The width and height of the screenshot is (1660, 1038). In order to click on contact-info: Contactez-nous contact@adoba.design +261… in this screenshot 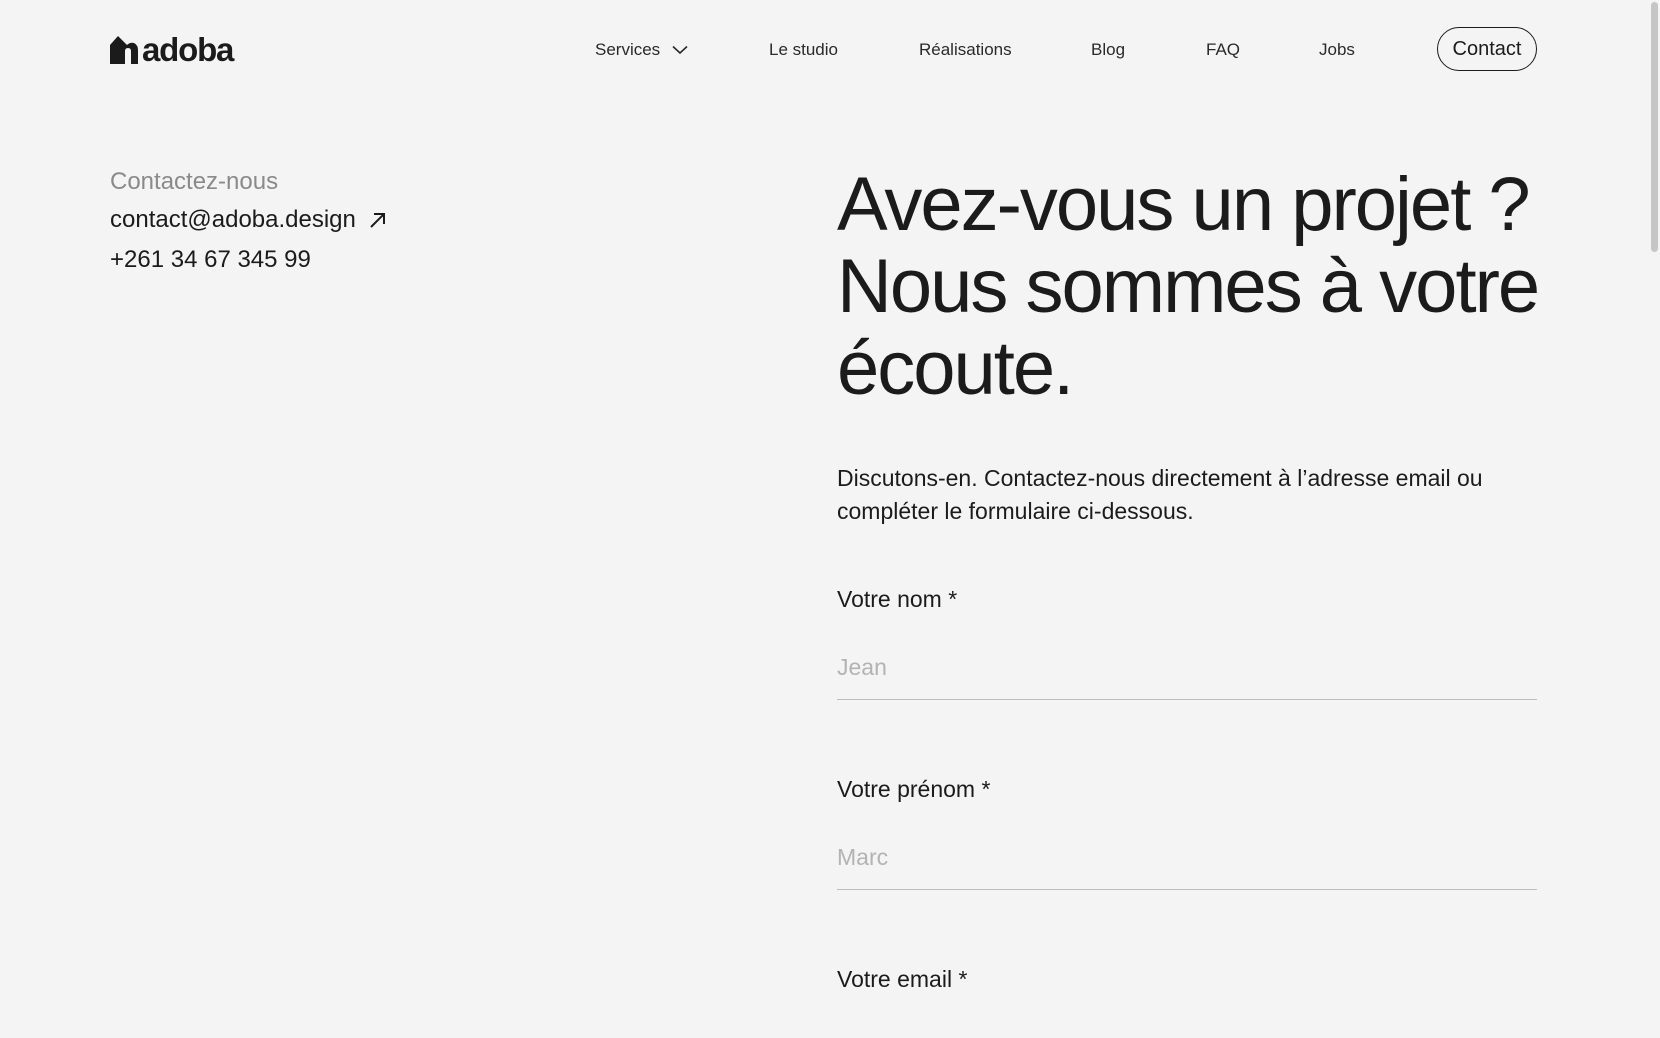, I will do `click(249, 222)`.